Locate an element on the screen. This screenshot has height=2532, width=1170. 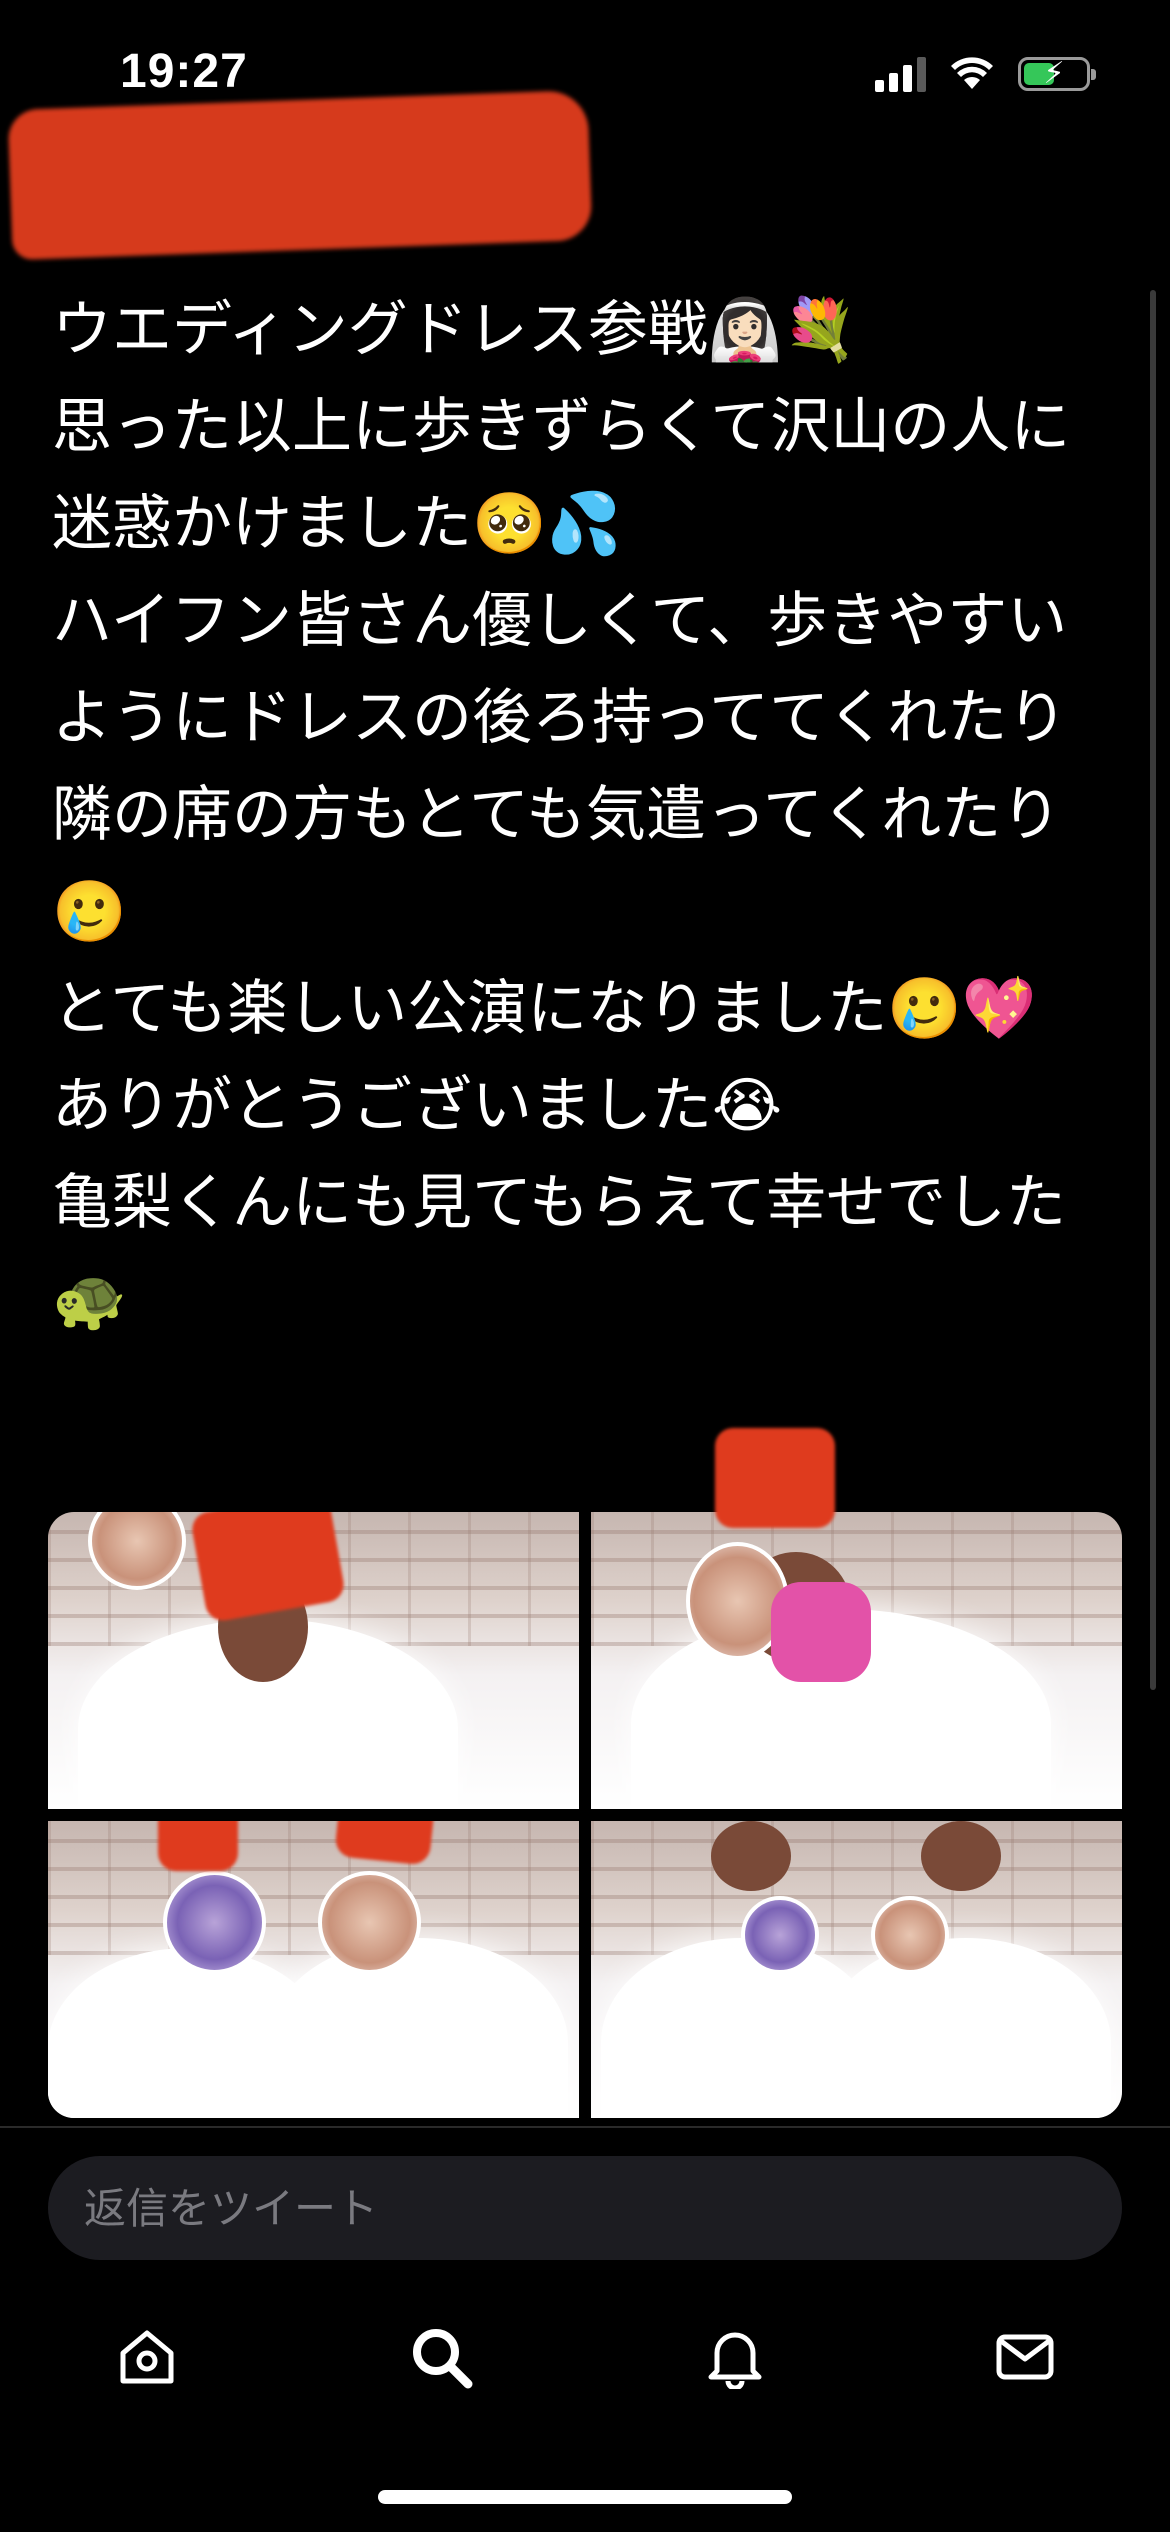
tab-bar is located at coordinates (585, 2360).